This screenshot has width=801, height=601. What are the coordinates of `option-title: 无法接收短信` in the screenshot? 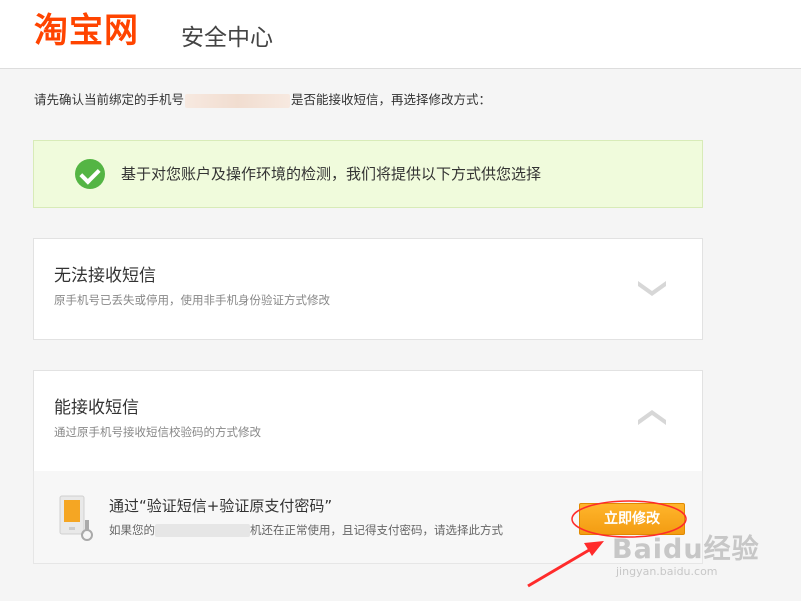 It's located at (105, 276).